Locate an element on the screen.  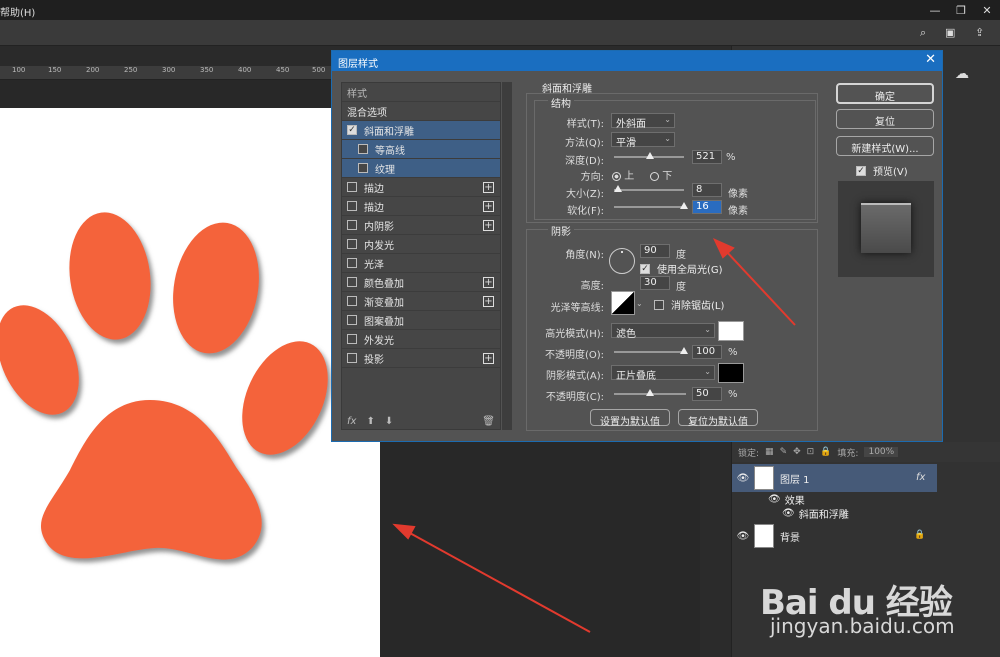
annotation-arrowhead is located at coordinates (404, 531).